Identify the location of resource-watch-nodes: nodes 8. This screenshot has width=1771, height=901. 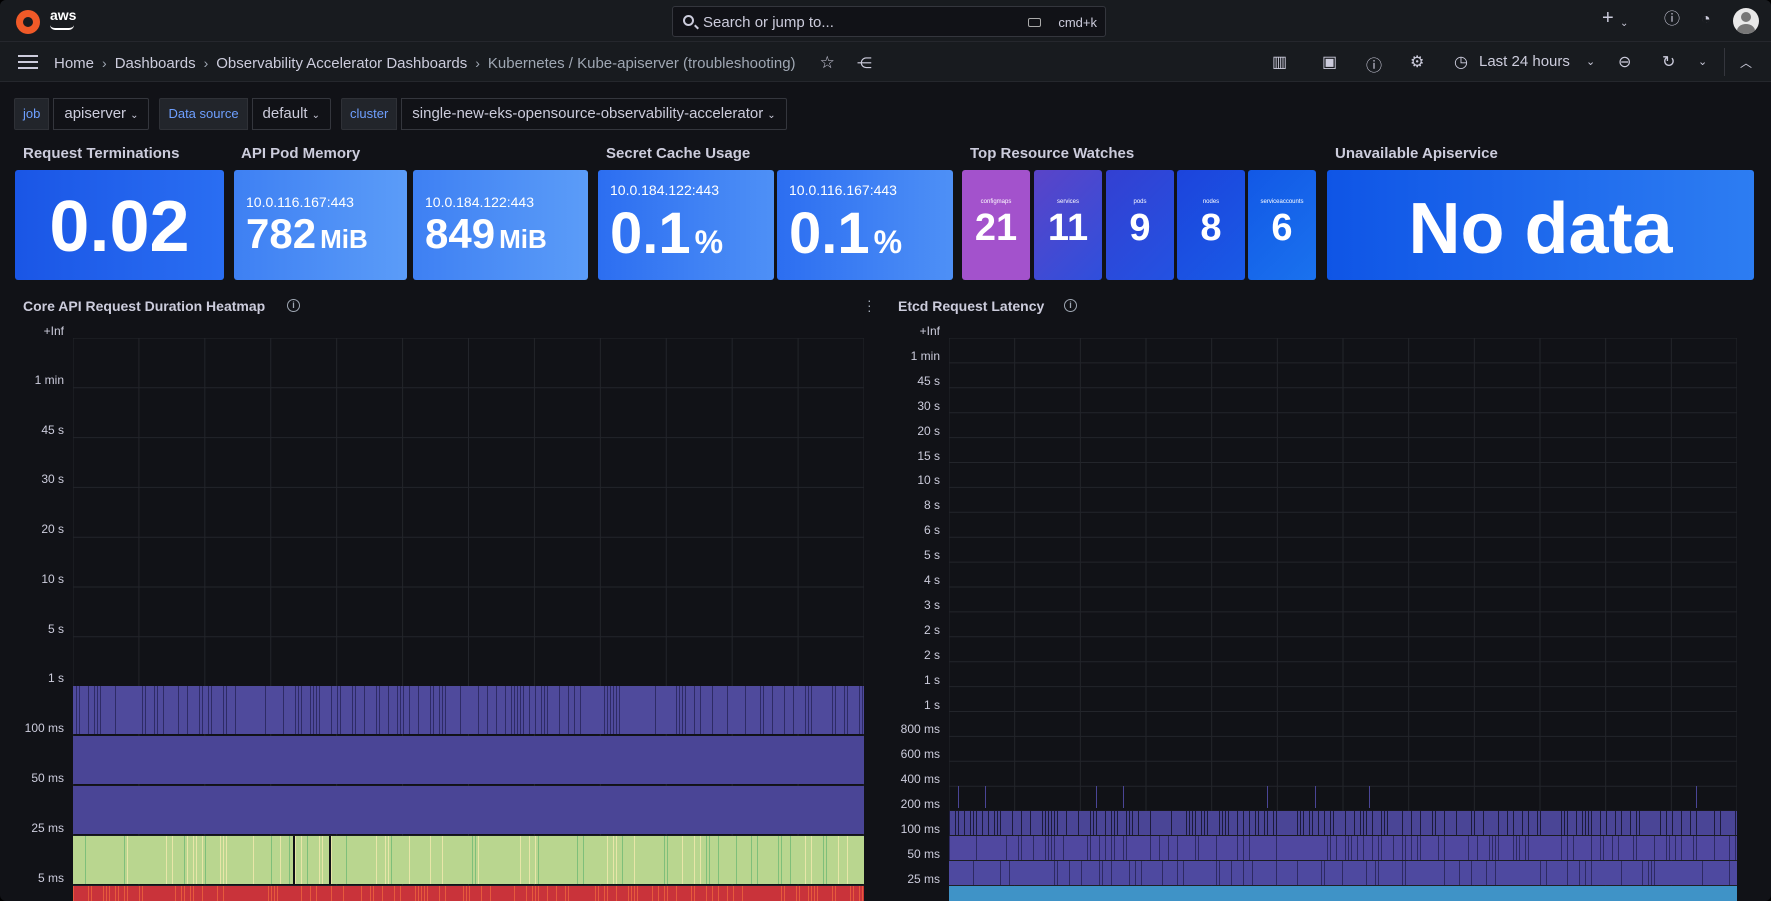
(1211, 225).